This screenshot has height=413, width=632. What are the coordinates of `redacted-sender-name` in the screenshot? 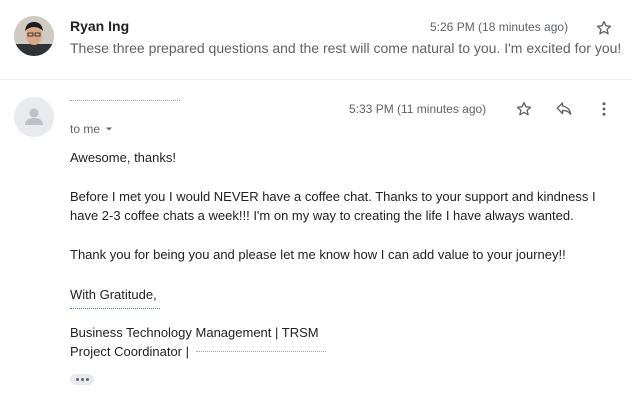 It's located at (125, 102).